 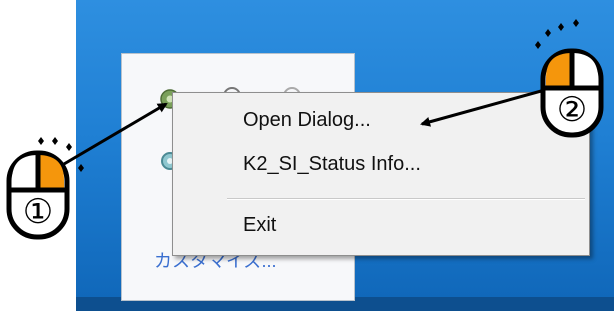 I want to click on step-2-label: ②, so click(x=572, y=110).